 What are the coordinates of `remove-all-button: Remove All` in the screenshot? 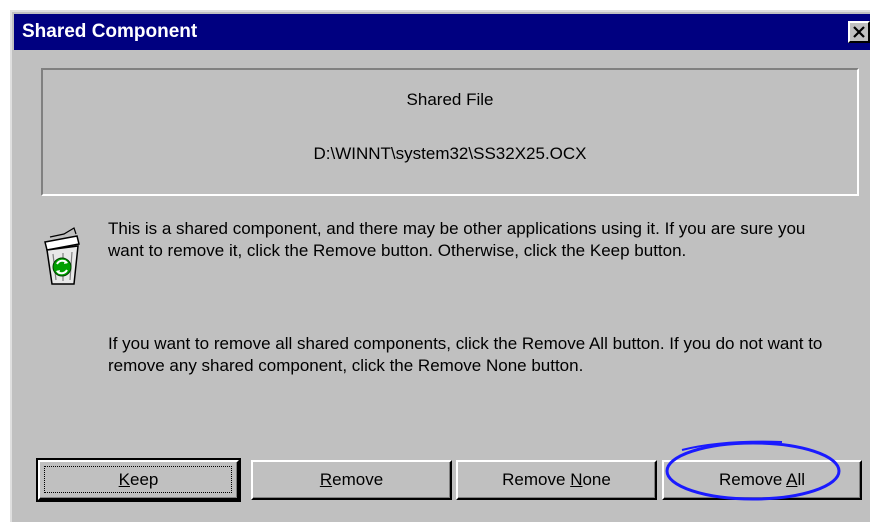 It's located at (762, 480).